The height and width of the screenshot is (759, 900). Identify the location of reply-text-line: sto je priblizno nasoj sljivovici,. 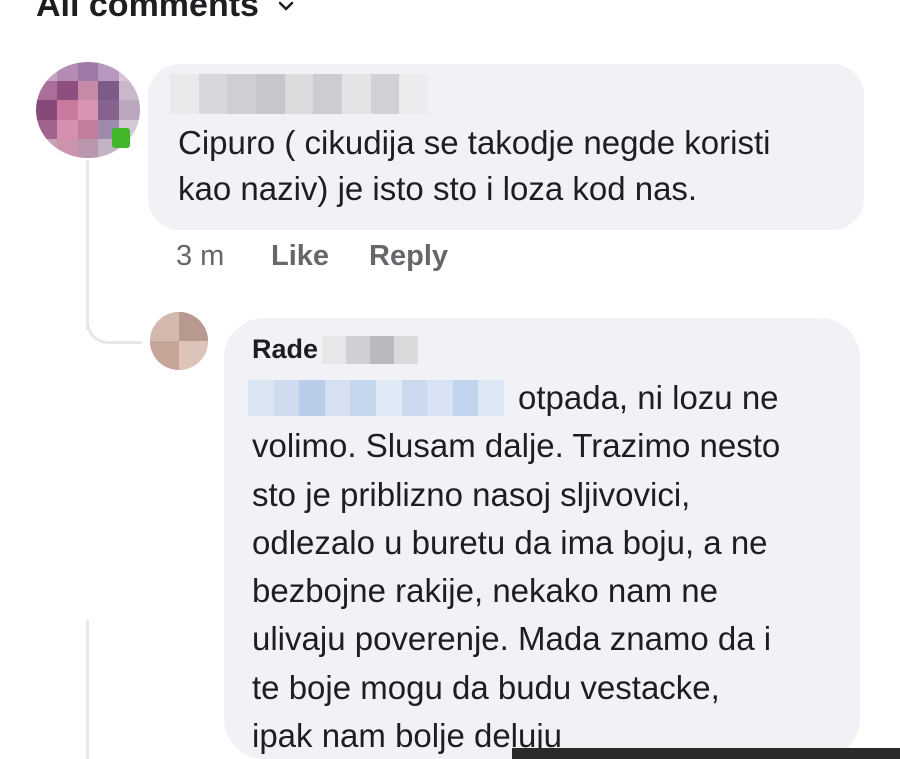
(471, 494).